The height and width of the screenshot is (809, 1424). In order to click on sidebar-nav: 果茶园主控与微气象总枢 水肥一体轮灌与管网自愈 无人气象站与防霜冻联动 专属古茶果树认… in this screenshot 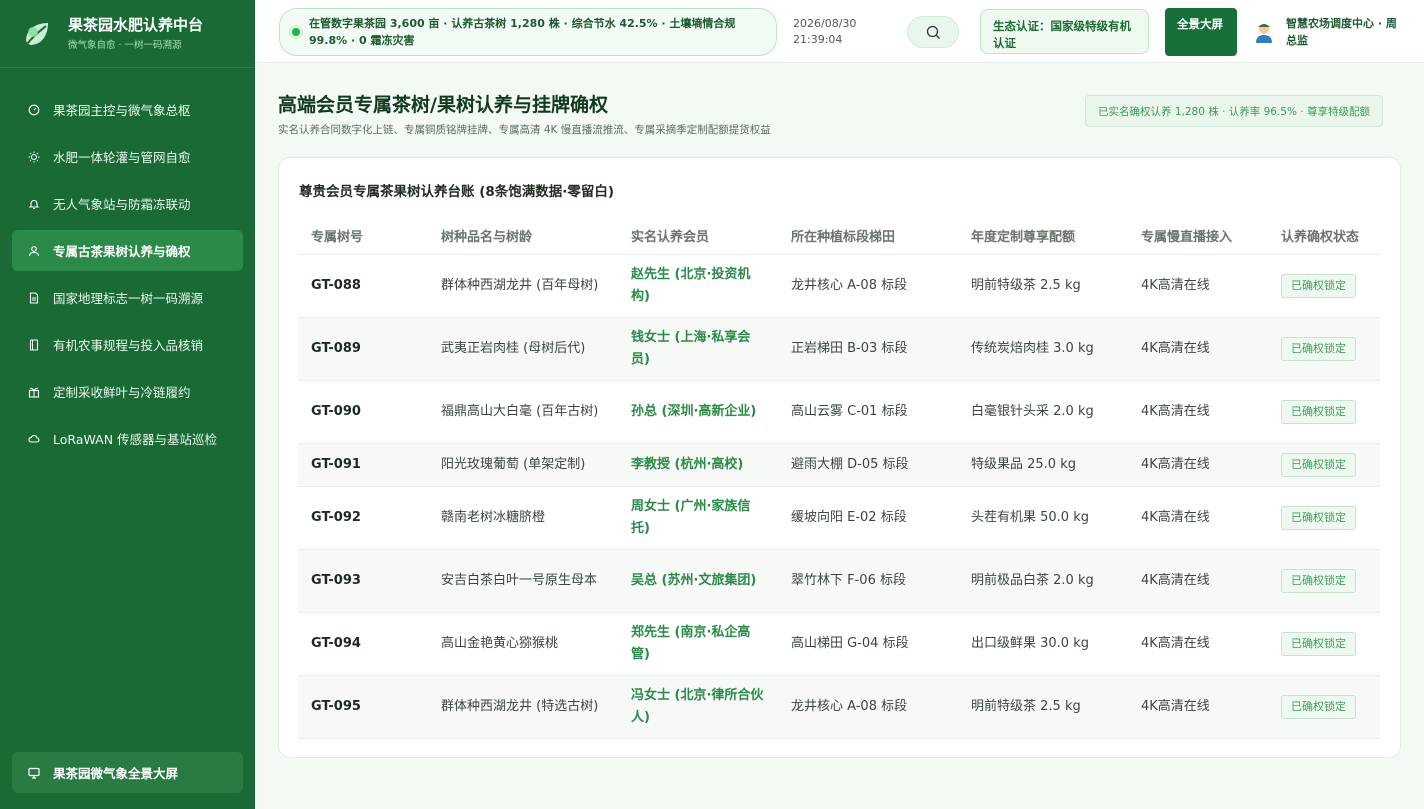, I will do `click(127, 263)`.